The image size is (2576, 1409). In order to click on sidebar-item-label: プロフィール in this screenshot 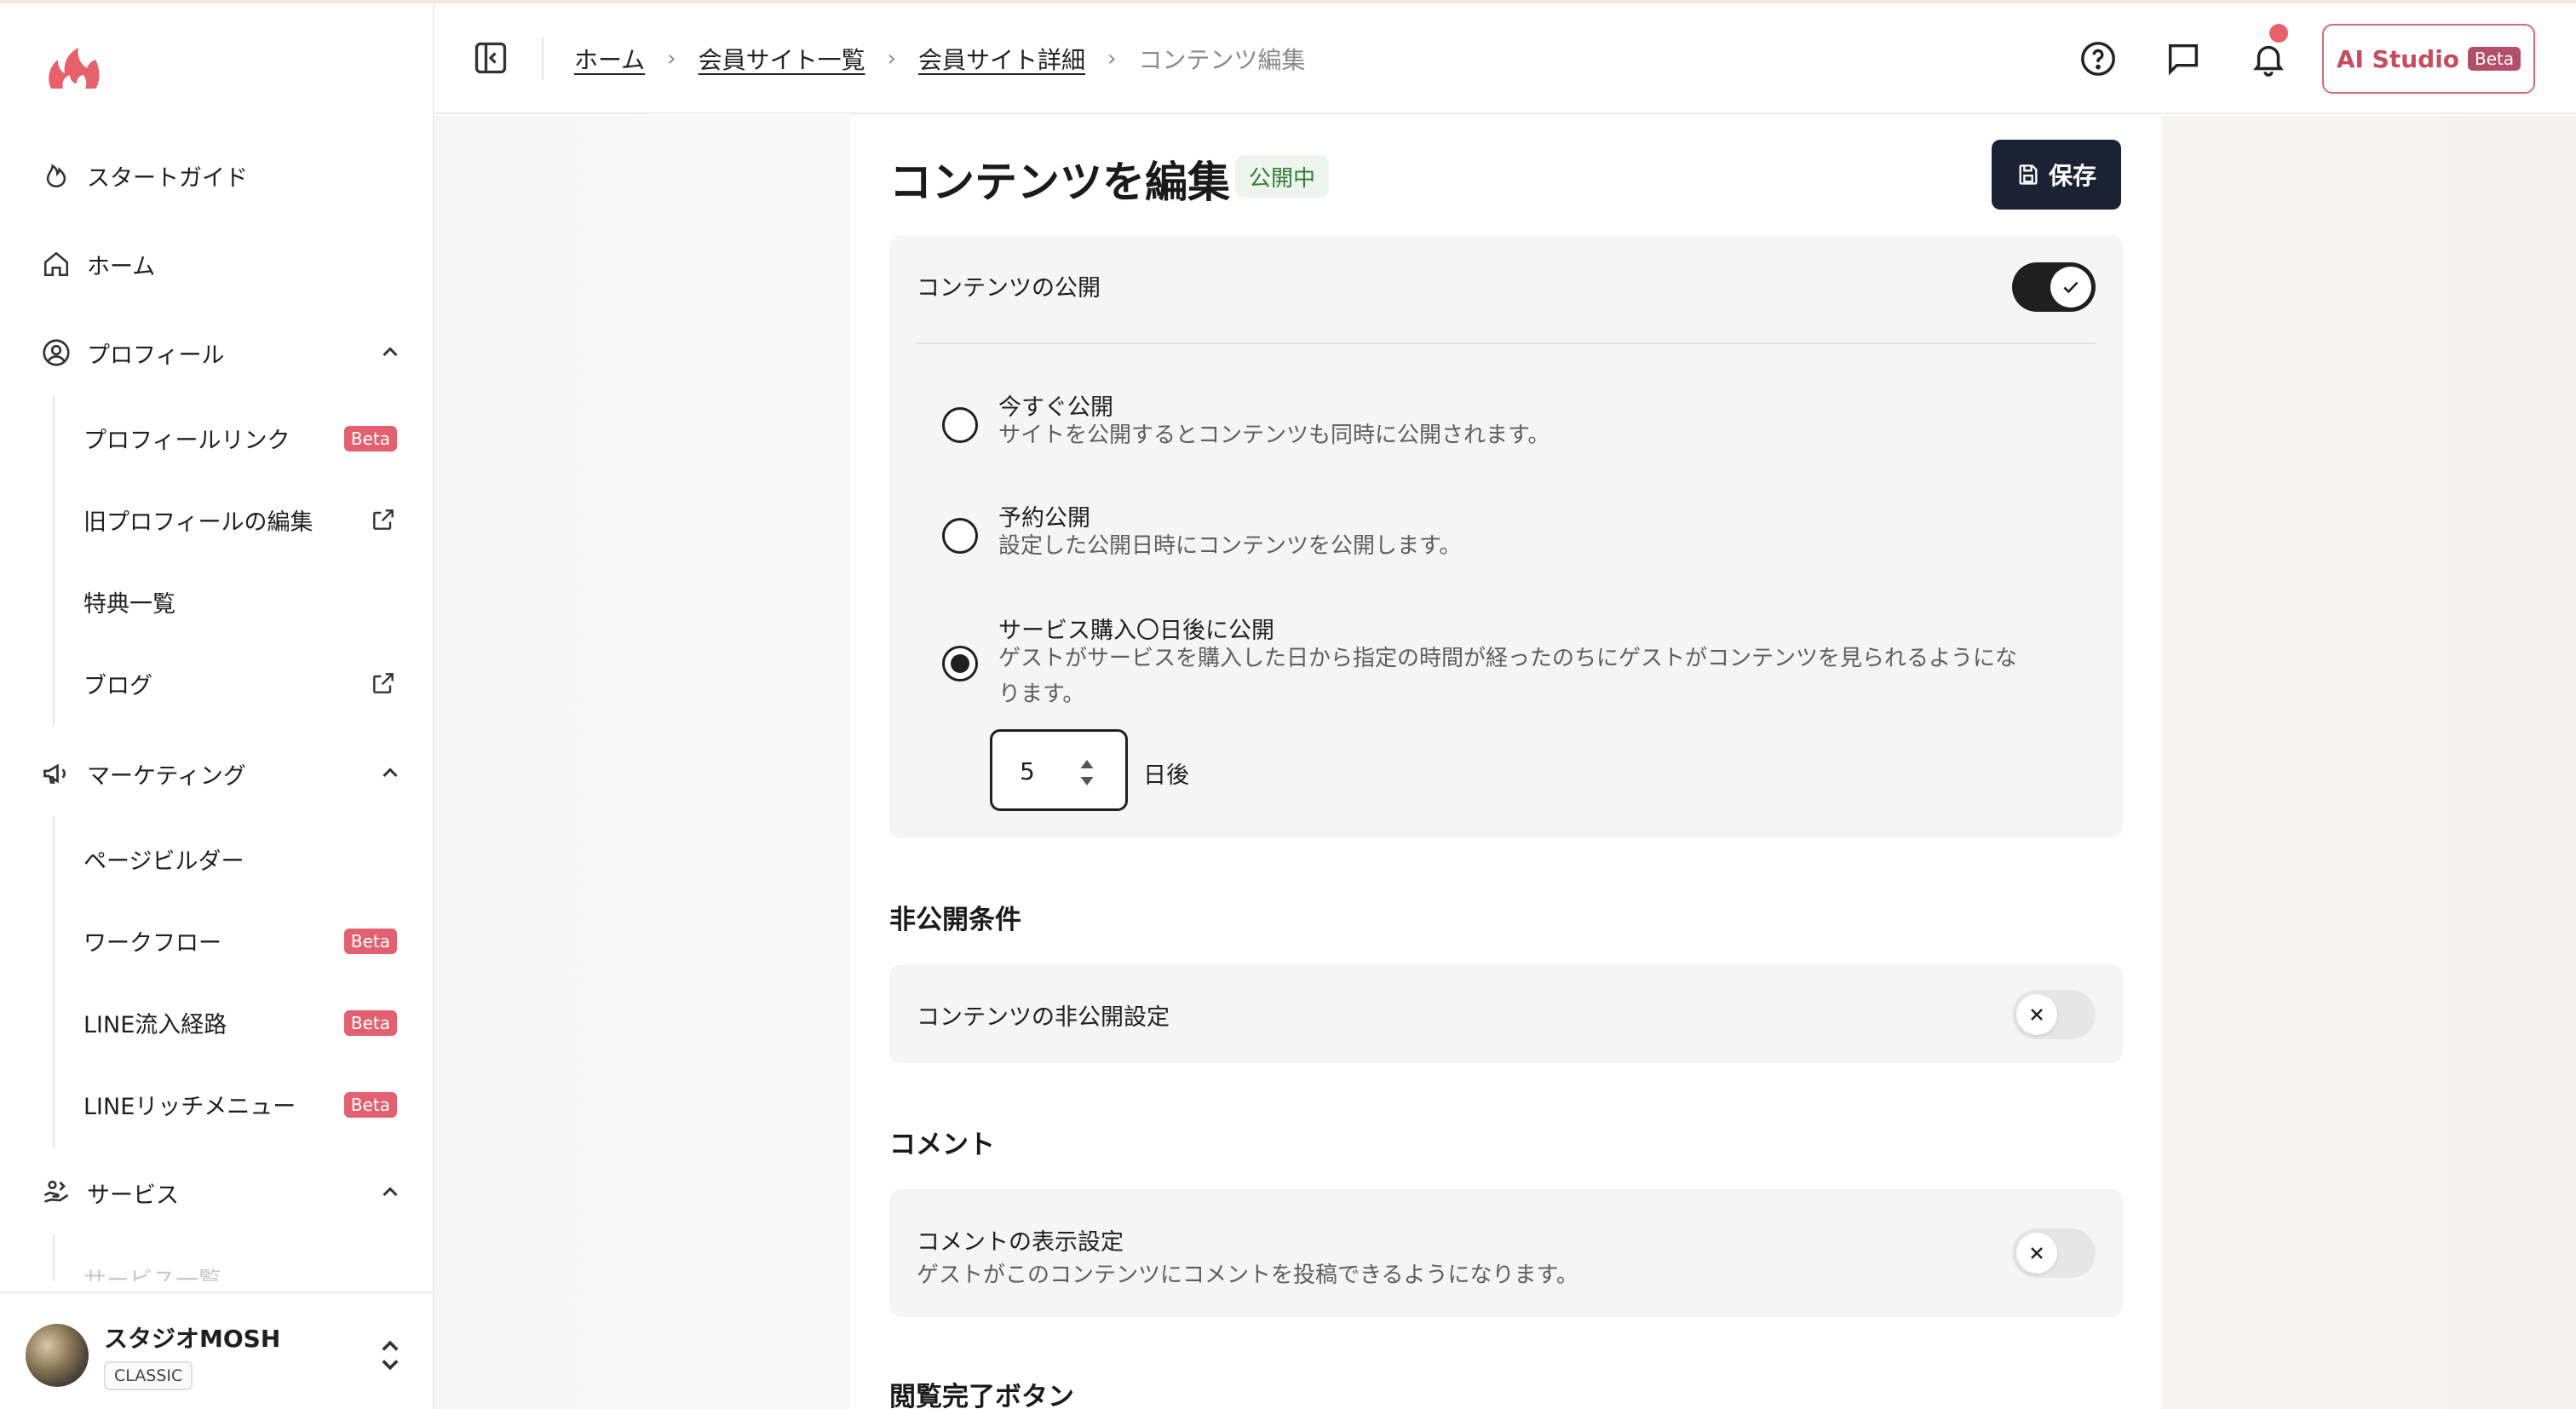, I will do `click(156, 355)`.